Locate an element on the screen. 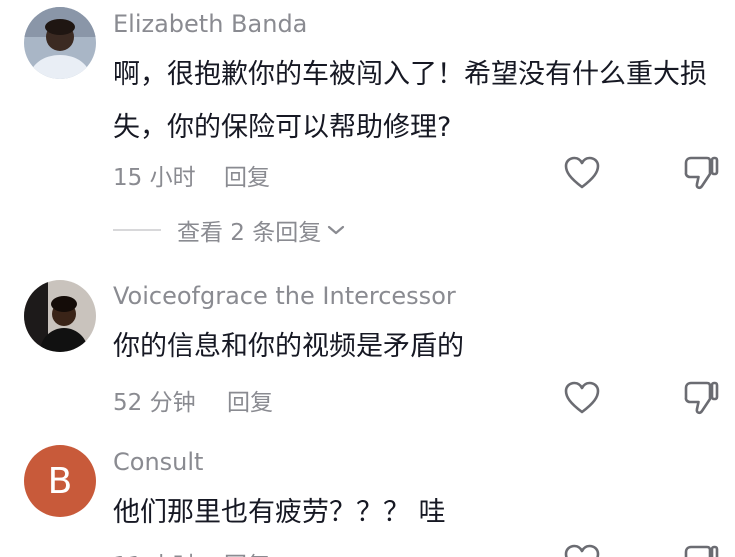 Image resolution: width=735 pixels, height=557 pixels. comment-username: Consult is located at coordinates (158, 462).